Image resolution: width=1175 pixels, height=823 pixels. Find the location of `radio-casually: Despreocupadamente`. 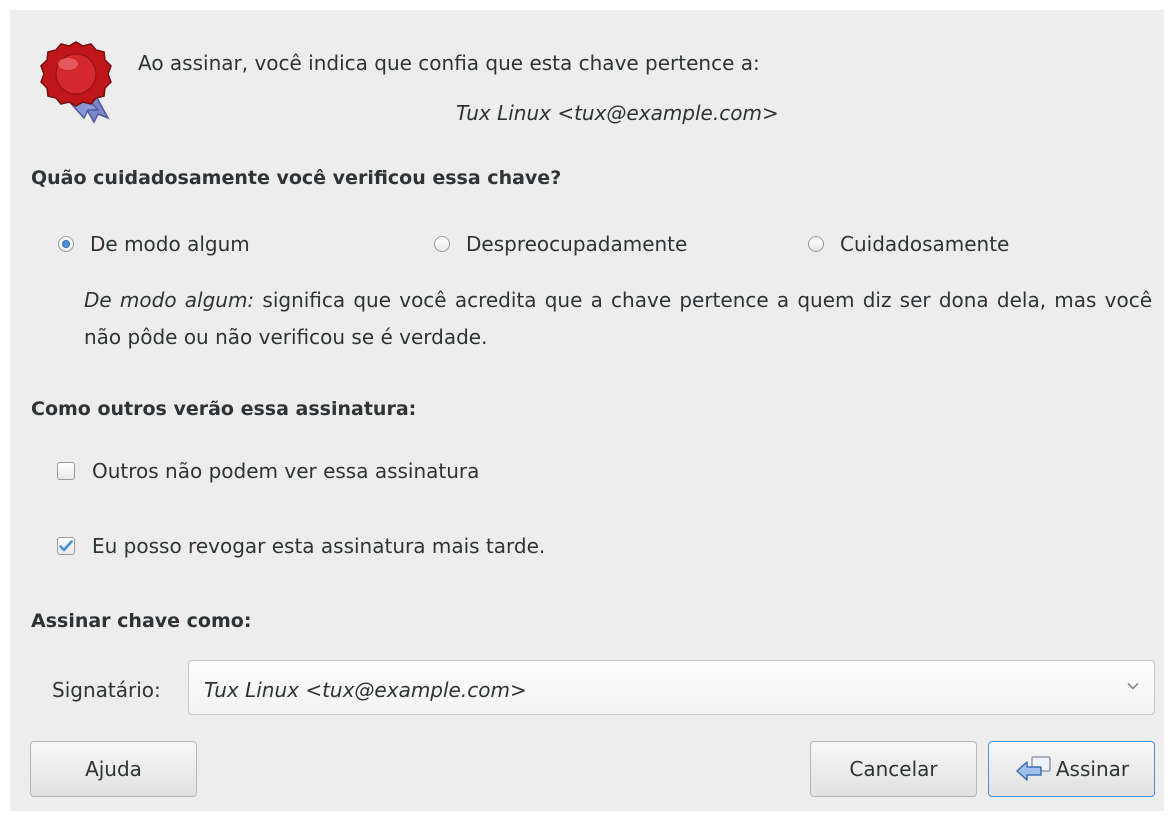

radio-casually: Despreocupadamente is located at coordinates (560, 244).